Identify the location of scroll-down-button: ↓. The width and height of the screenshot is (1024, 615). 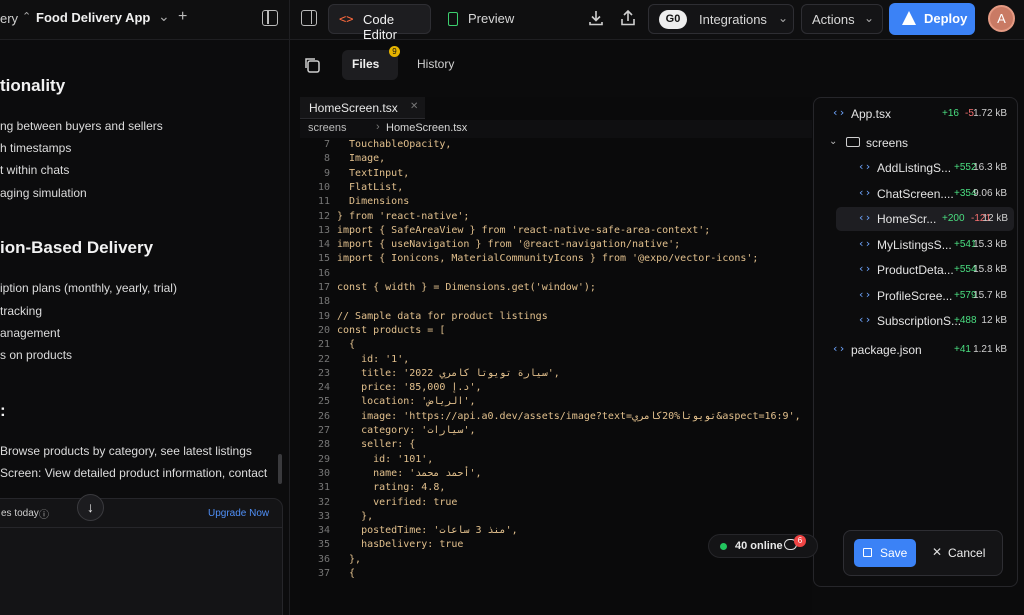
(90, 507).